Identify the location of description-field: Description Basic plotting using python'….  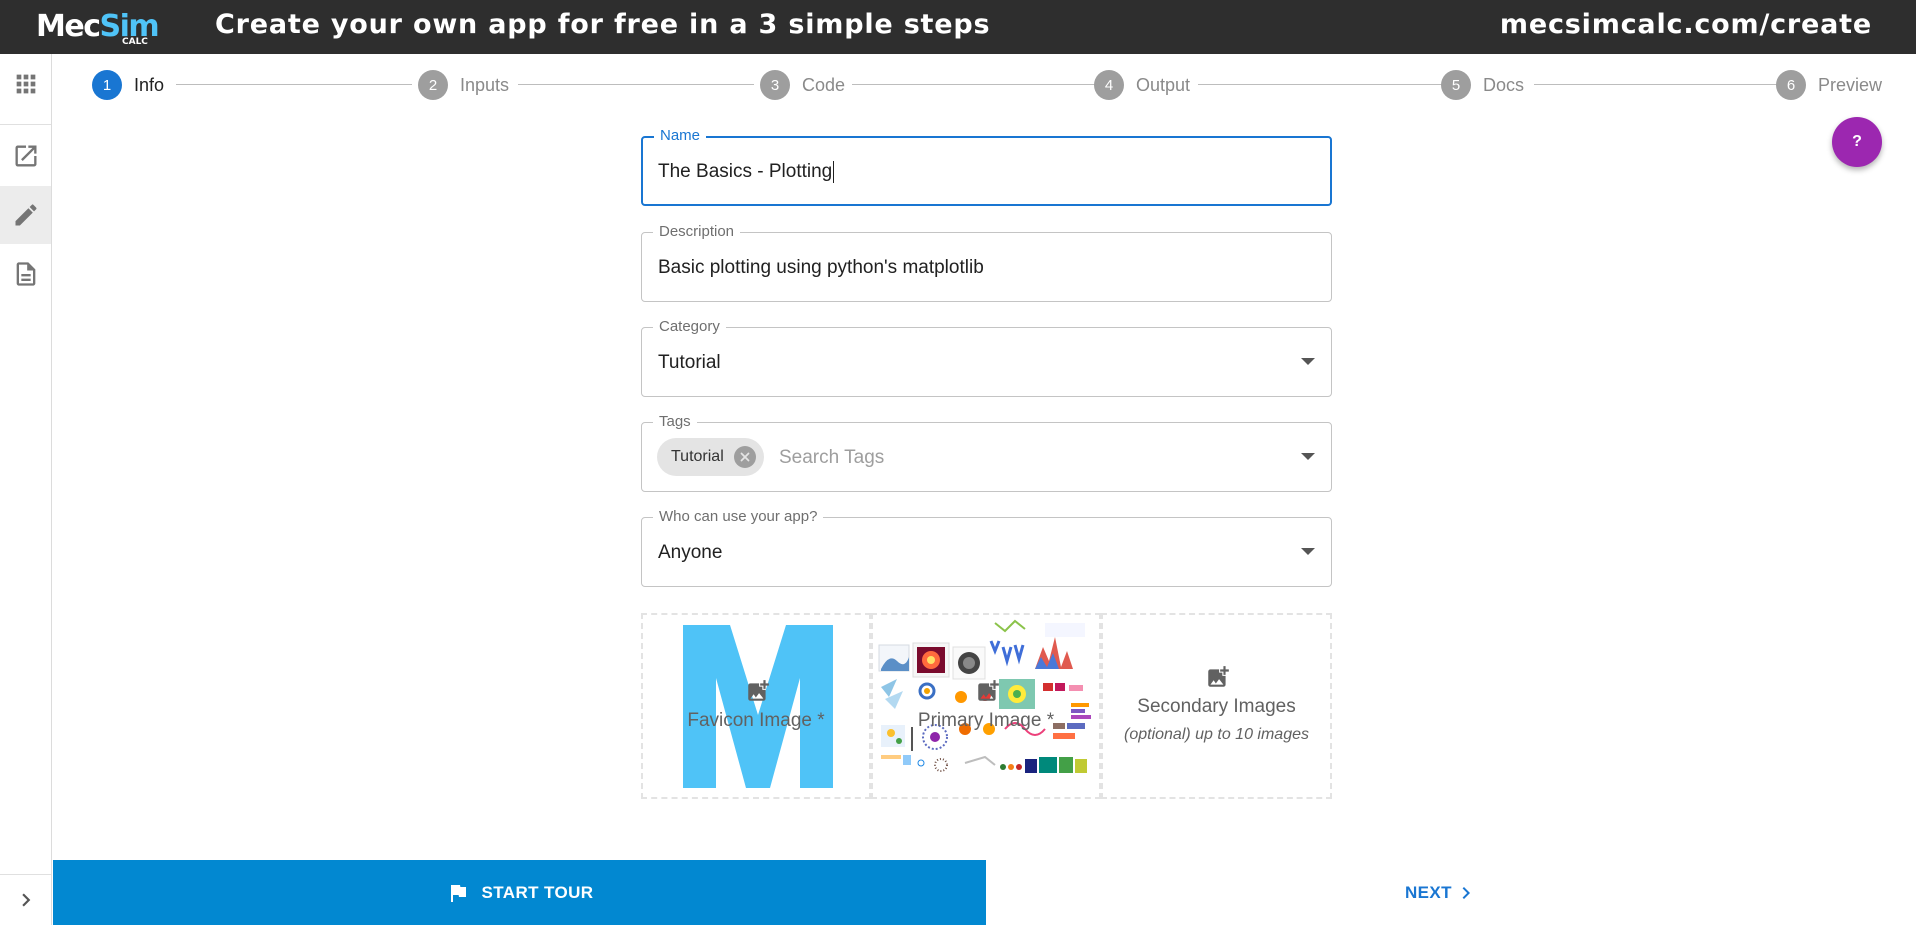
(986, 262).